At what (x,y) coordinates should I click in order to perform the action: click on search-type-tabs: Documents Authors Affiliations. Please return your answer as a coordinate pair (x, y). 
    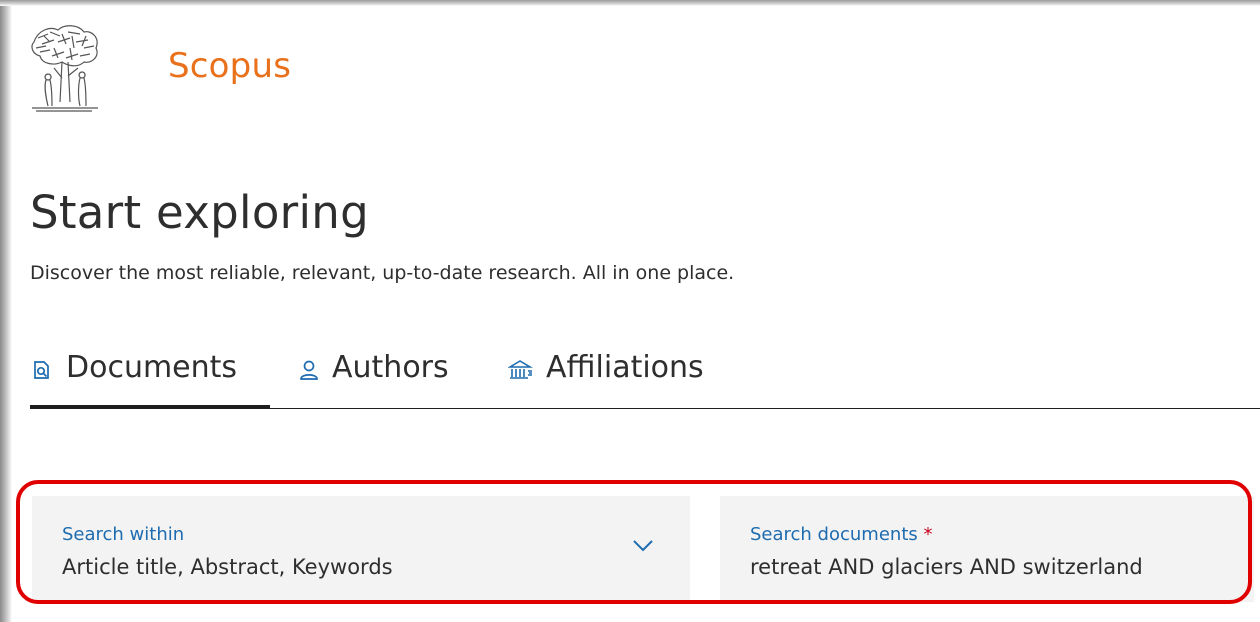
    Looking at the image, I should click on (645, 379).